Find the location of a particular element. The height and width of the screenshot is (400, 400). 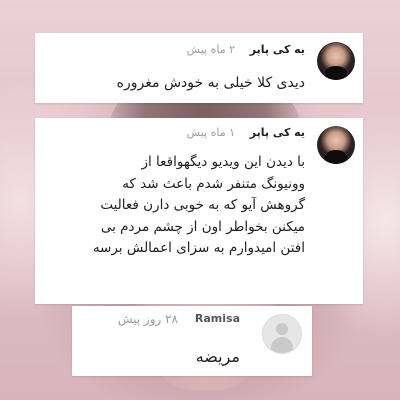

comment-line: با دیدن این ویدیو دیگهواقعا از is located at coordinates (223, 162).